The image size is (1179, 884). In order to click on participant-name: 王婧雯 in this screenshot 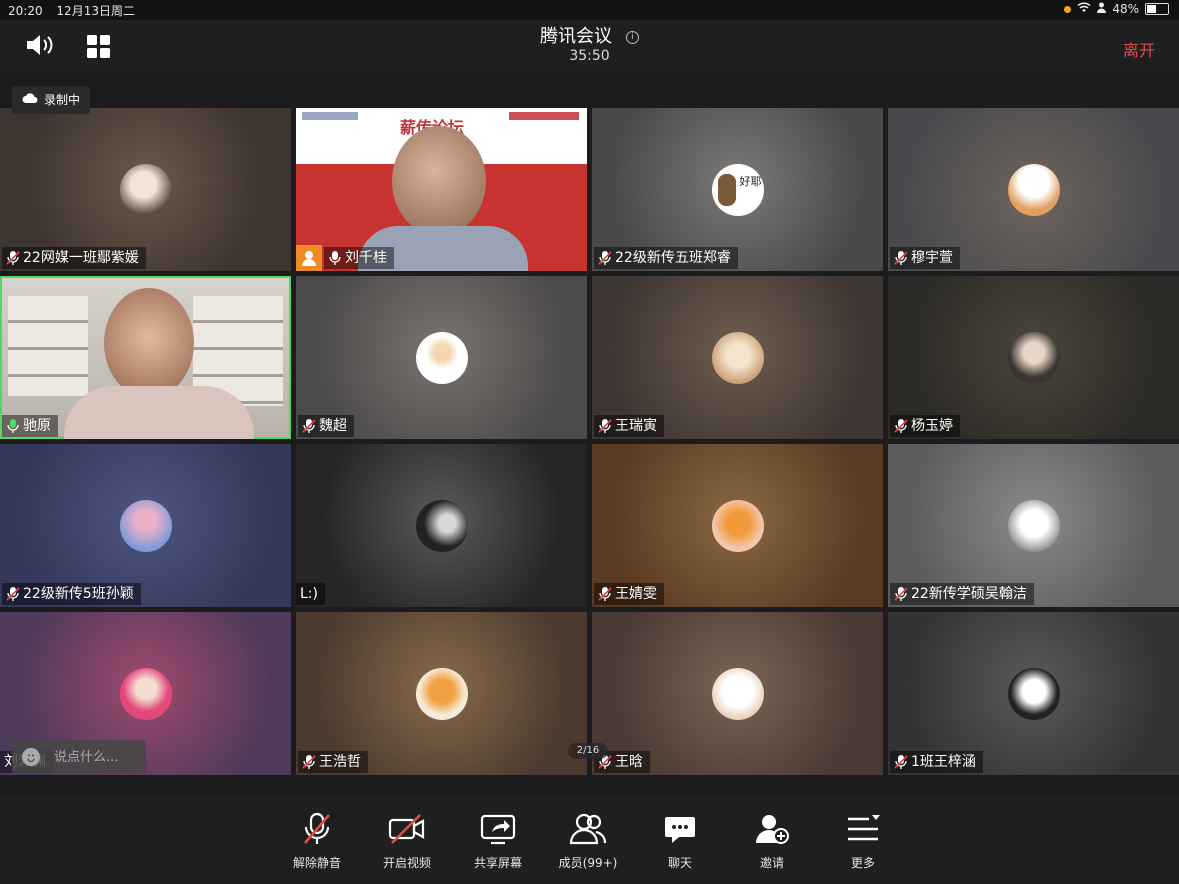, I will do `click(636, 594)`.